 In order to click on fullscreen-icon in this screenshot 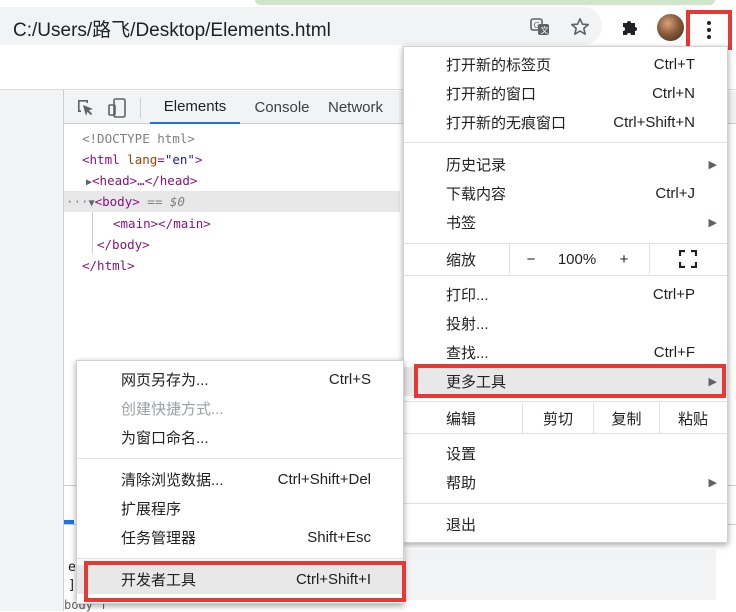, I will do `click(688, 259)`.